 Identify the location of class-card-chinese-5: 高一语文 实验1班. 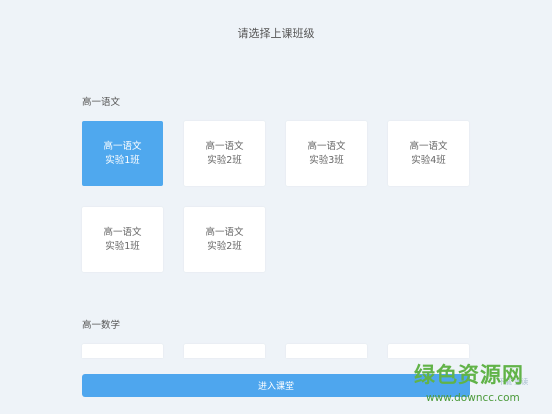
(122, 239).